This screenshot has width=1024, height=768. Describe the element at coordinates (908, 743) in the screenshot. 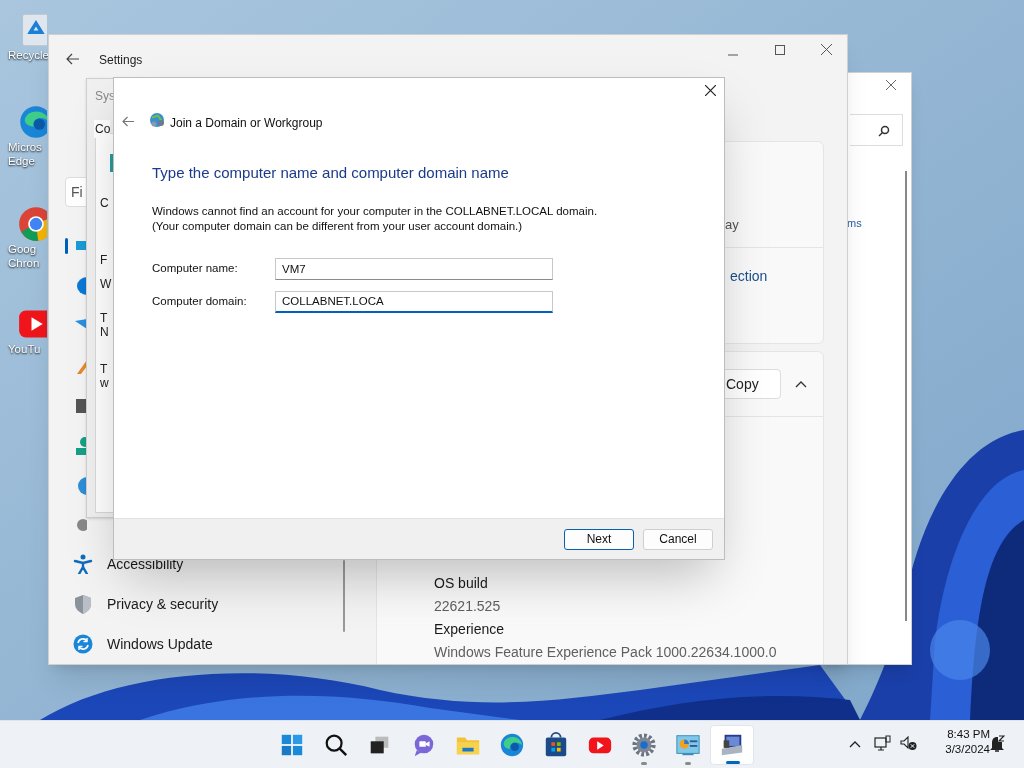

I see `volume-muted-icon` at that location.